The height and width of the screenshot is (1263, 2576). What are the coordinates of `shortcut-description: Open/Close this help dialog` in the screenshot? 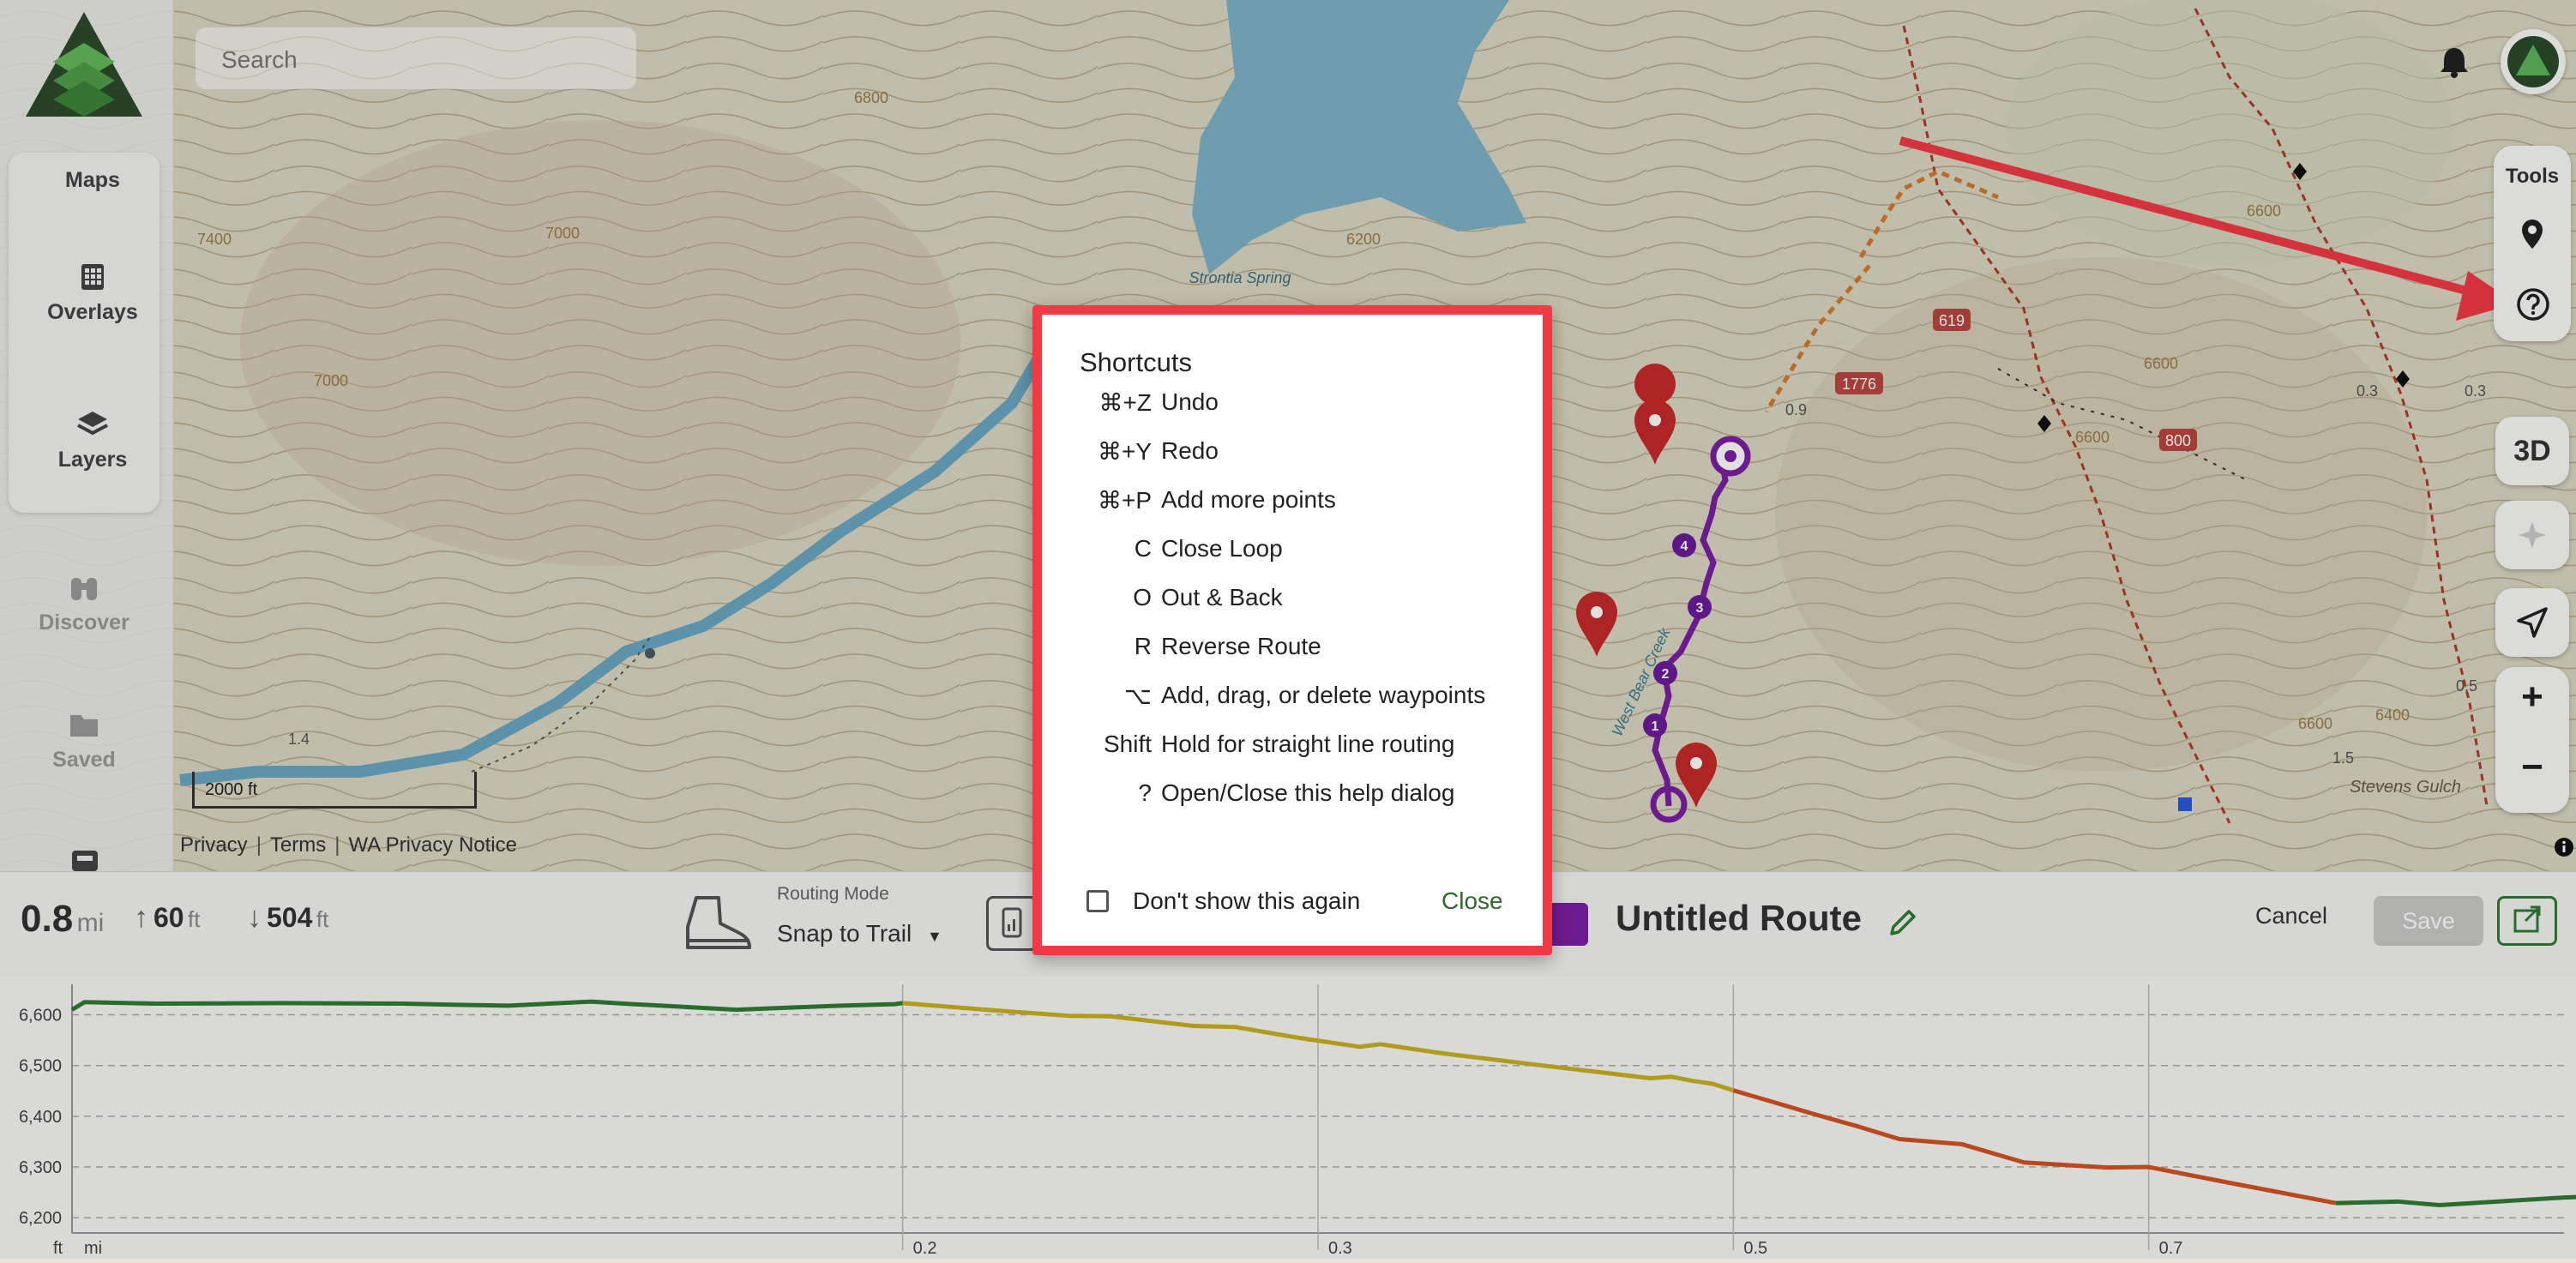 It's located at (1308, 792).